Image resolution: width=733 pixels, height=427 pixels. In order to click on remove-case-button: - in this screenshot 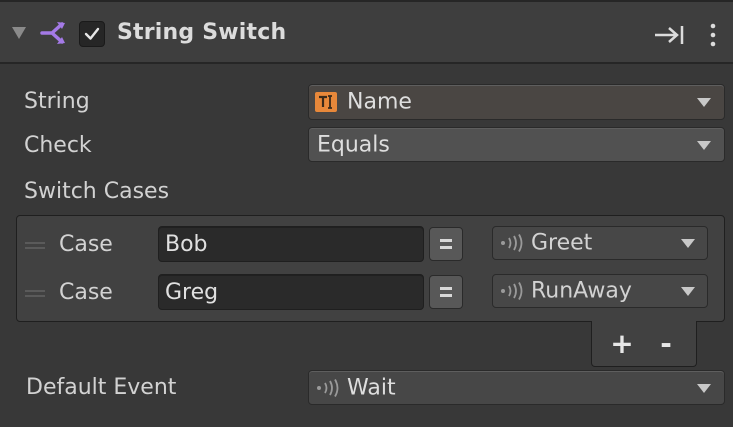, I will do `click(666, 344)`.